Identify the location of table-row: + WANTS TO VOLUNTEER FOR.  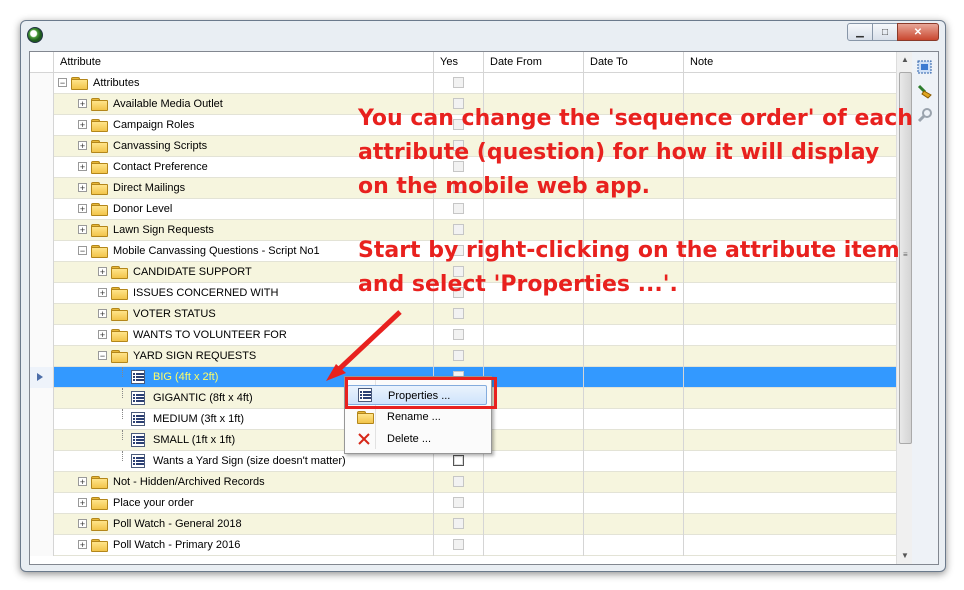
(463, 335).